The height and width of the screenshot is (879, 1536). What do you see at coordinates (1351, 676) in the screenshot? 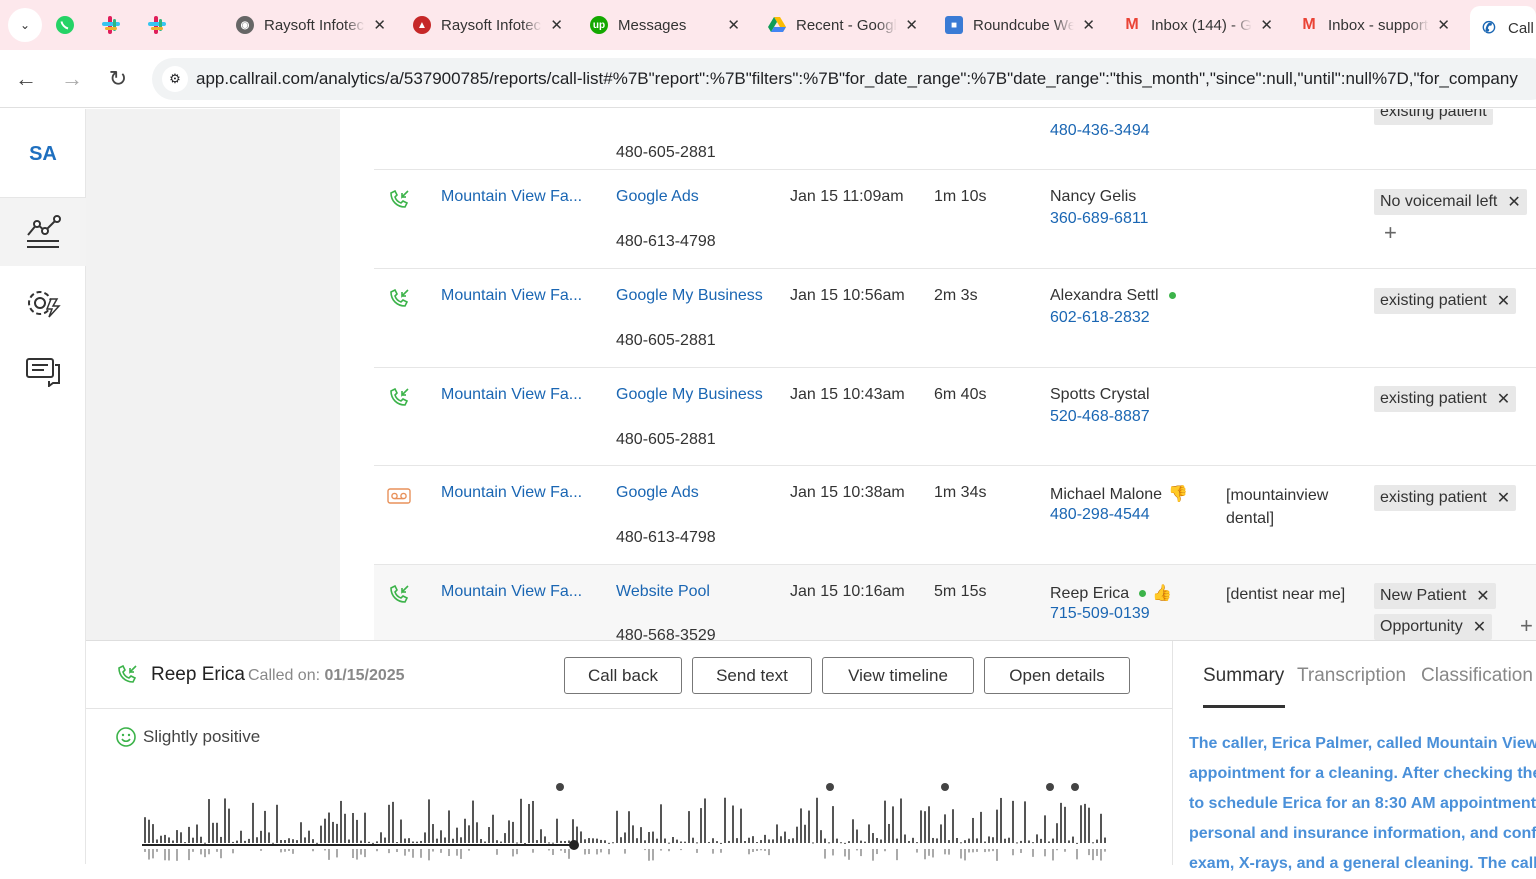
I see `tab-transcription: Transcription` at bounding box center [1351, 676].